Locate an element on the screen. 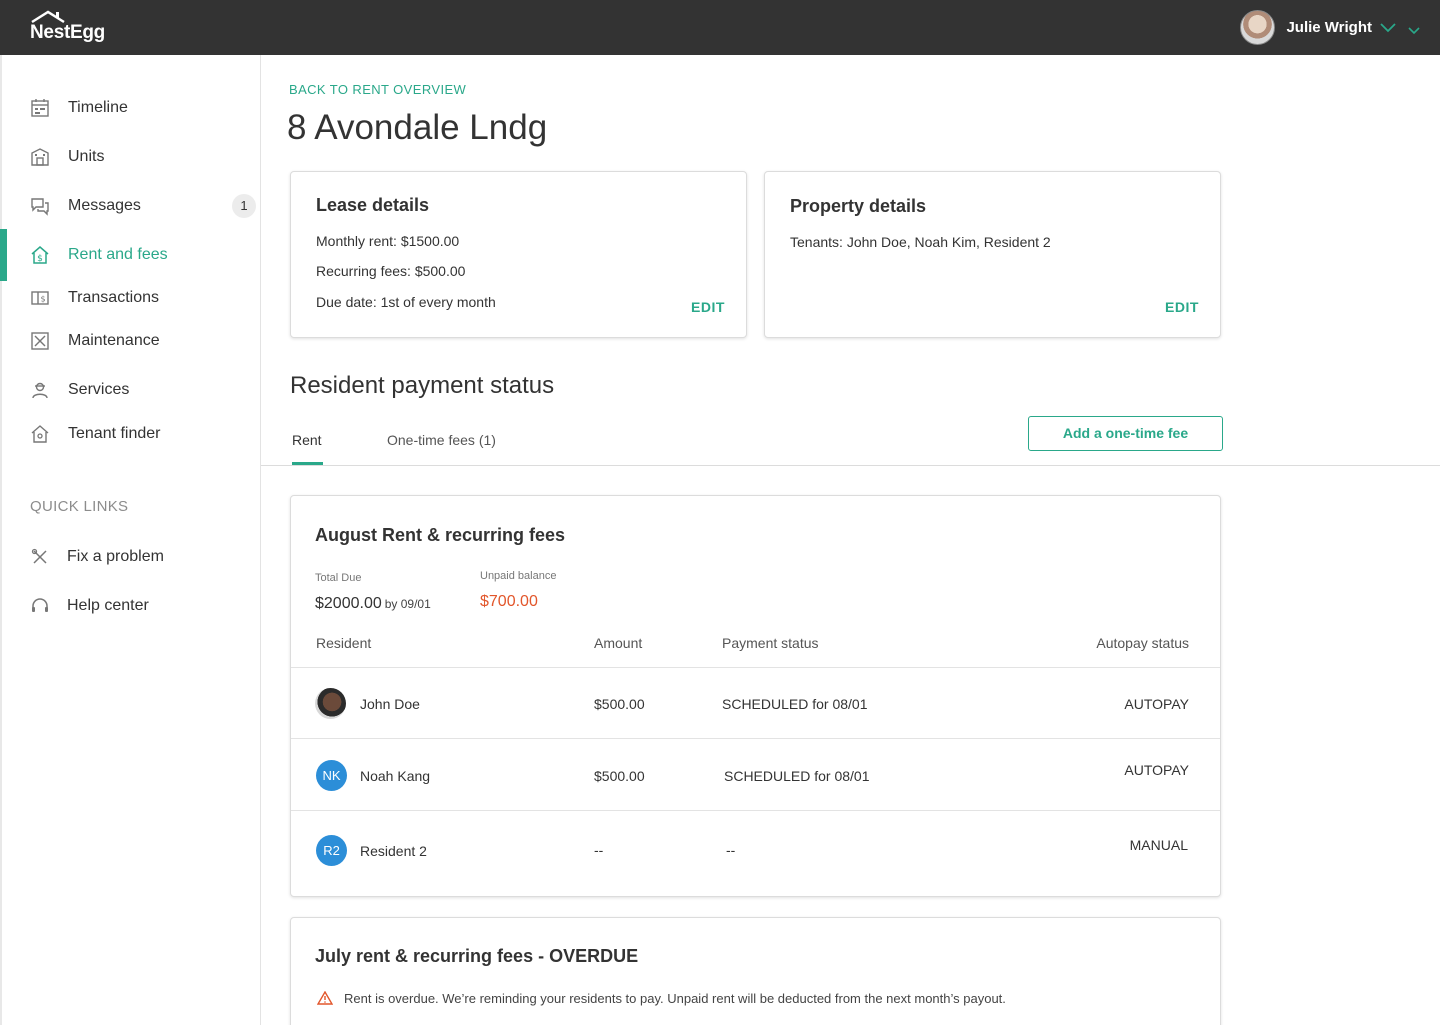  sidebar-item-timeline: Timeline is located at coordinates (131, 108).